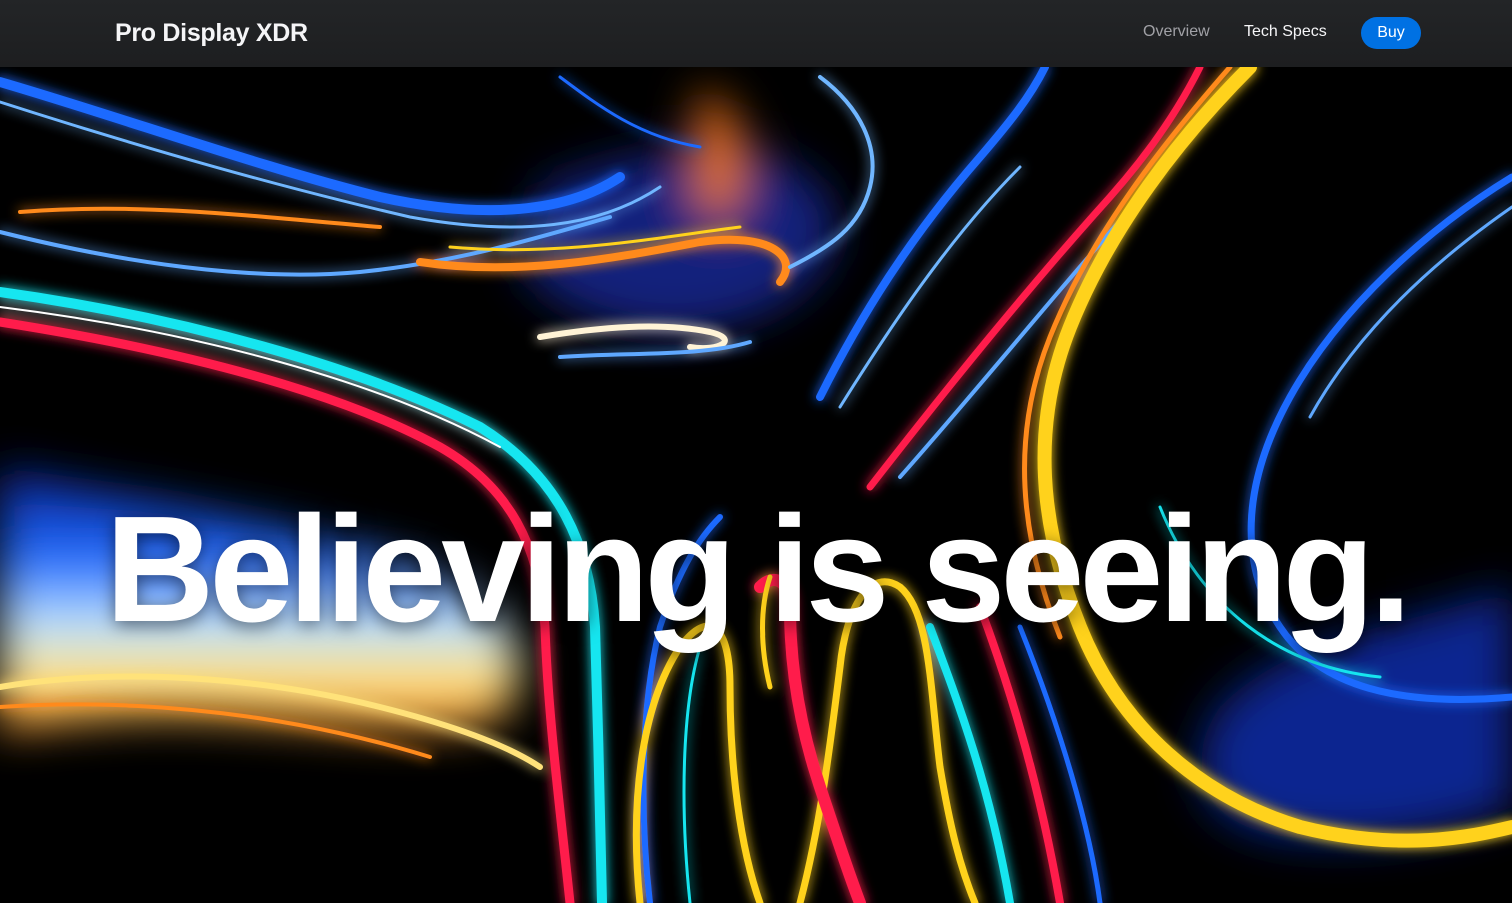  Describe the element at coordinates (1176, 32) in the screenshot. I see `nav-link-overview: Overview` at that location.